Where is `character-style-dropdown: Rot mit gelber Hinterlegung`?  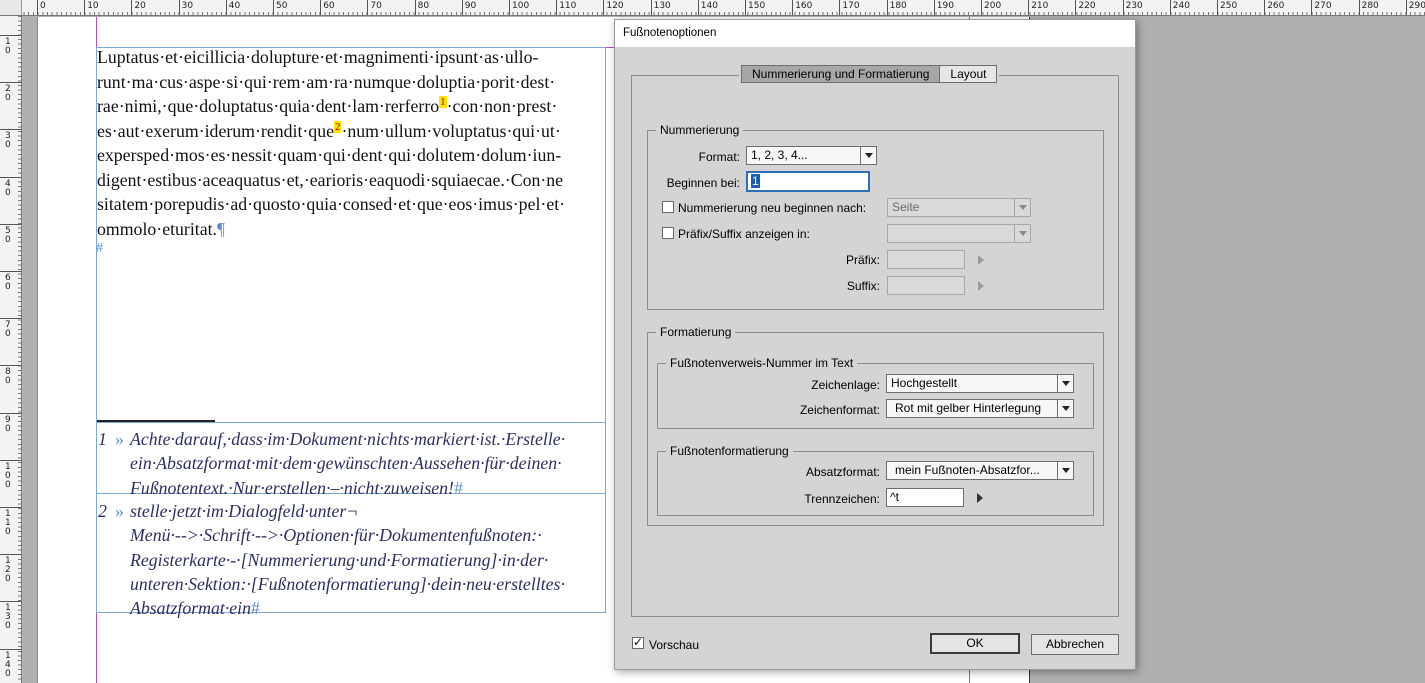 character-style-dropdown: Rot mit gelber Hinterlegung is located at coordinates (980, 408).